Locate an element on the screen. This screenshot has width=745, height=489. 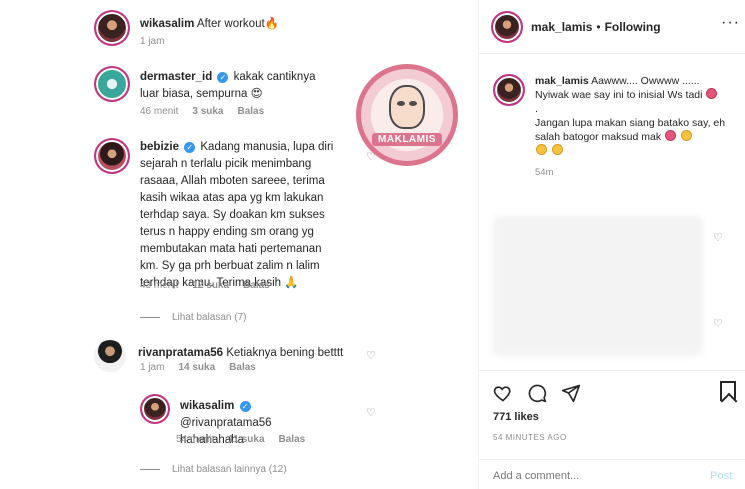
comment-meta: 43 menit 12 suka Balas is located at coordinates (205, 285).